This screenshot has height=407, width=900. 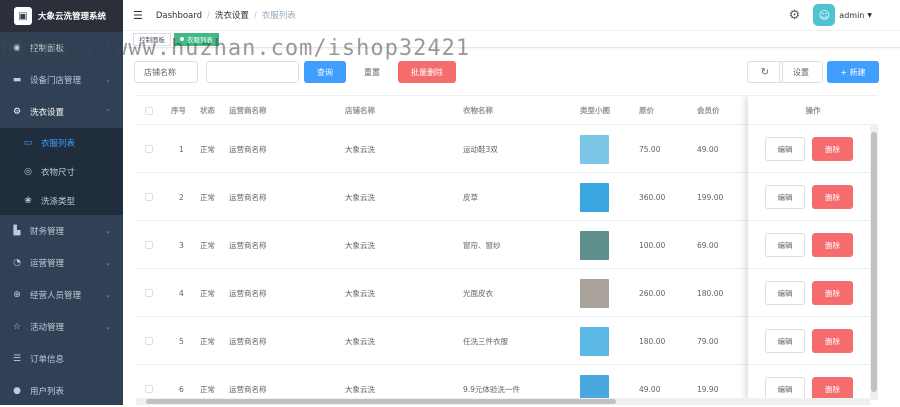 What do you see at coordinates (17, 231) in the screenshot?
I see `finance-icon: ▙` at bounding box center [17, 231].